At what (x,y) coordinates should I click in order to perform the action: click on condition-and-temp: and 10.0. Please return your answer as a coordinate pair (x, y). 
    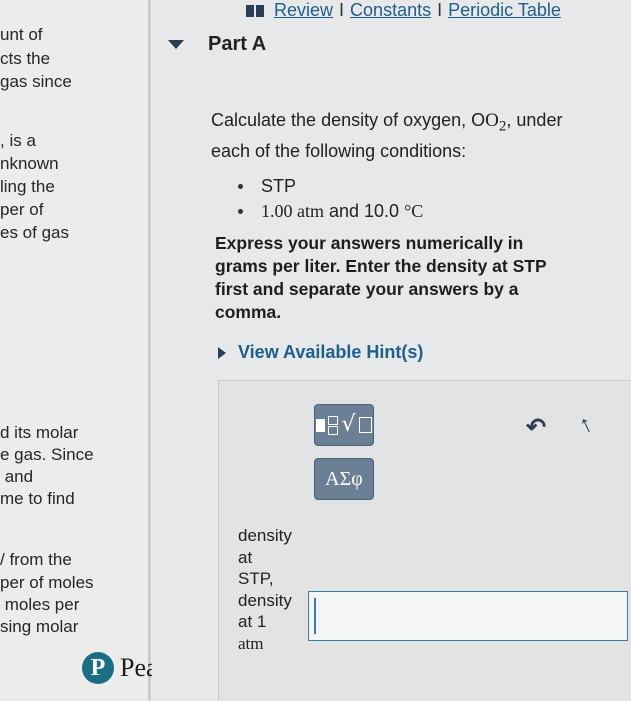
    Looking at the image, I should click on (364, 211).